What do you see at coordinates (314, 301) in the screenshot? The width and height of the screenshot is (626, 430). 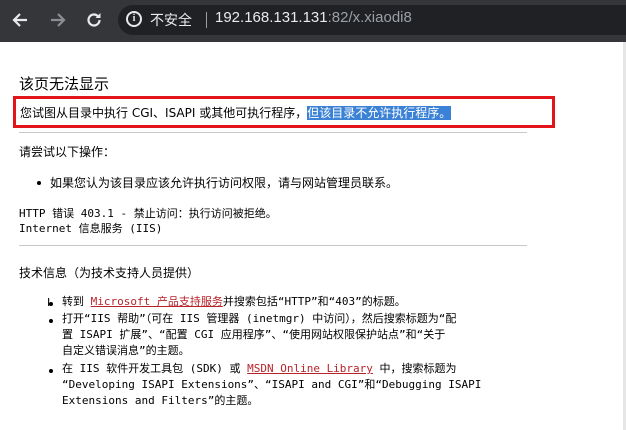 I see `tech-item-text: 并搜索包括“HTTP”和“403”的标题。` at bounding box center [314, 301].